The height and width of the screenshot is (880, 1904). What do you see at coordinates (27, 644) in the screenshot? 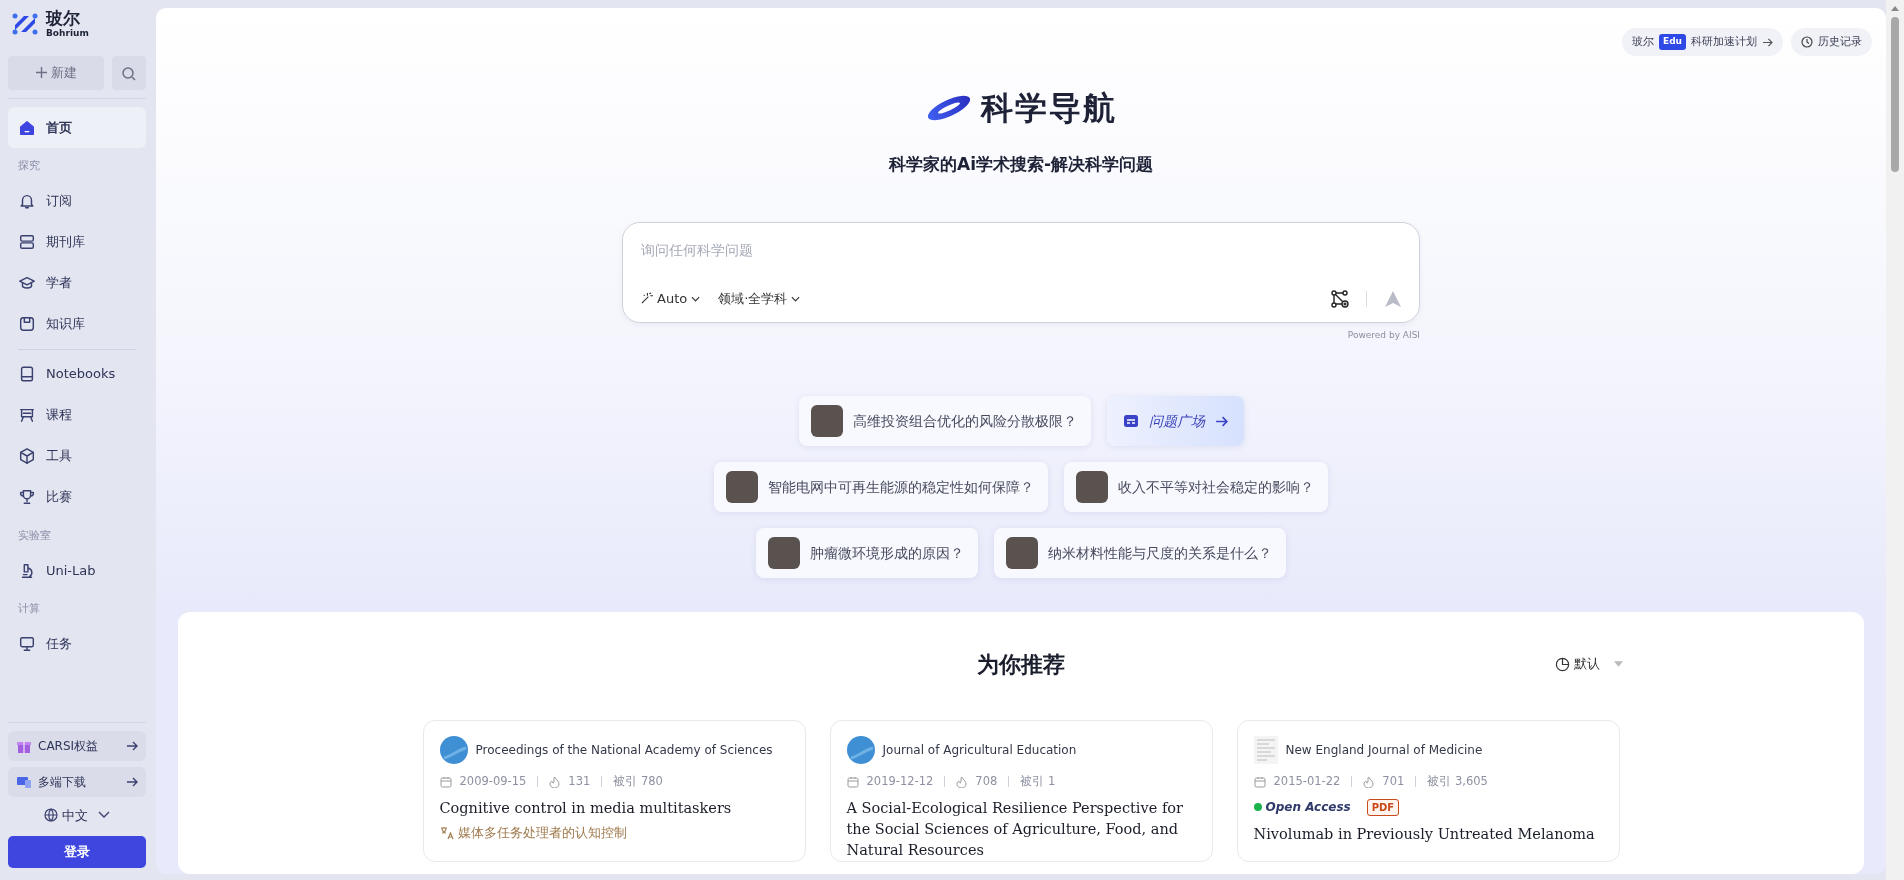
I see `monitor-icon` at bounding box center [27, 644].